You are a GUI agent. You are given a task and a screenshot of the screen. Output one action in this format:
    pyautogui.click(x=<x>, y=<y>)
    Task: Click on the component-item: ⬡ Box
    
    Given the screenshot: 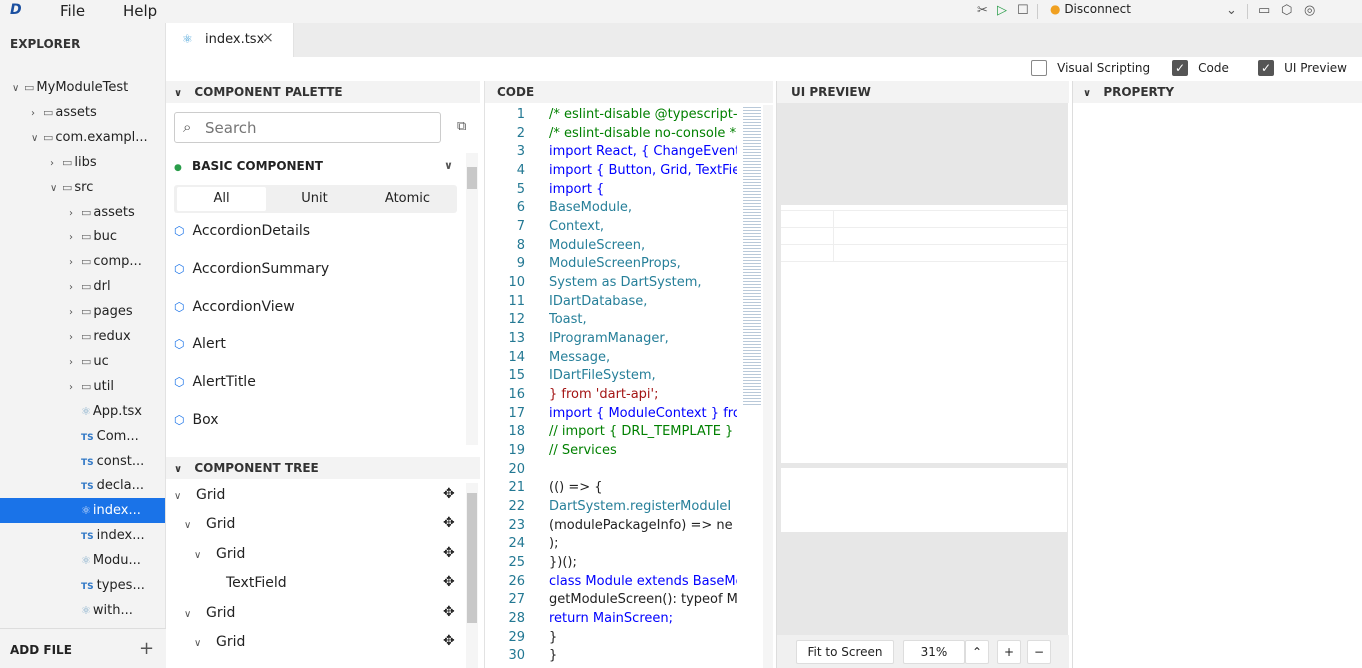 What is the action you would take?
    pyautogui.click(x=196, y=420)
    